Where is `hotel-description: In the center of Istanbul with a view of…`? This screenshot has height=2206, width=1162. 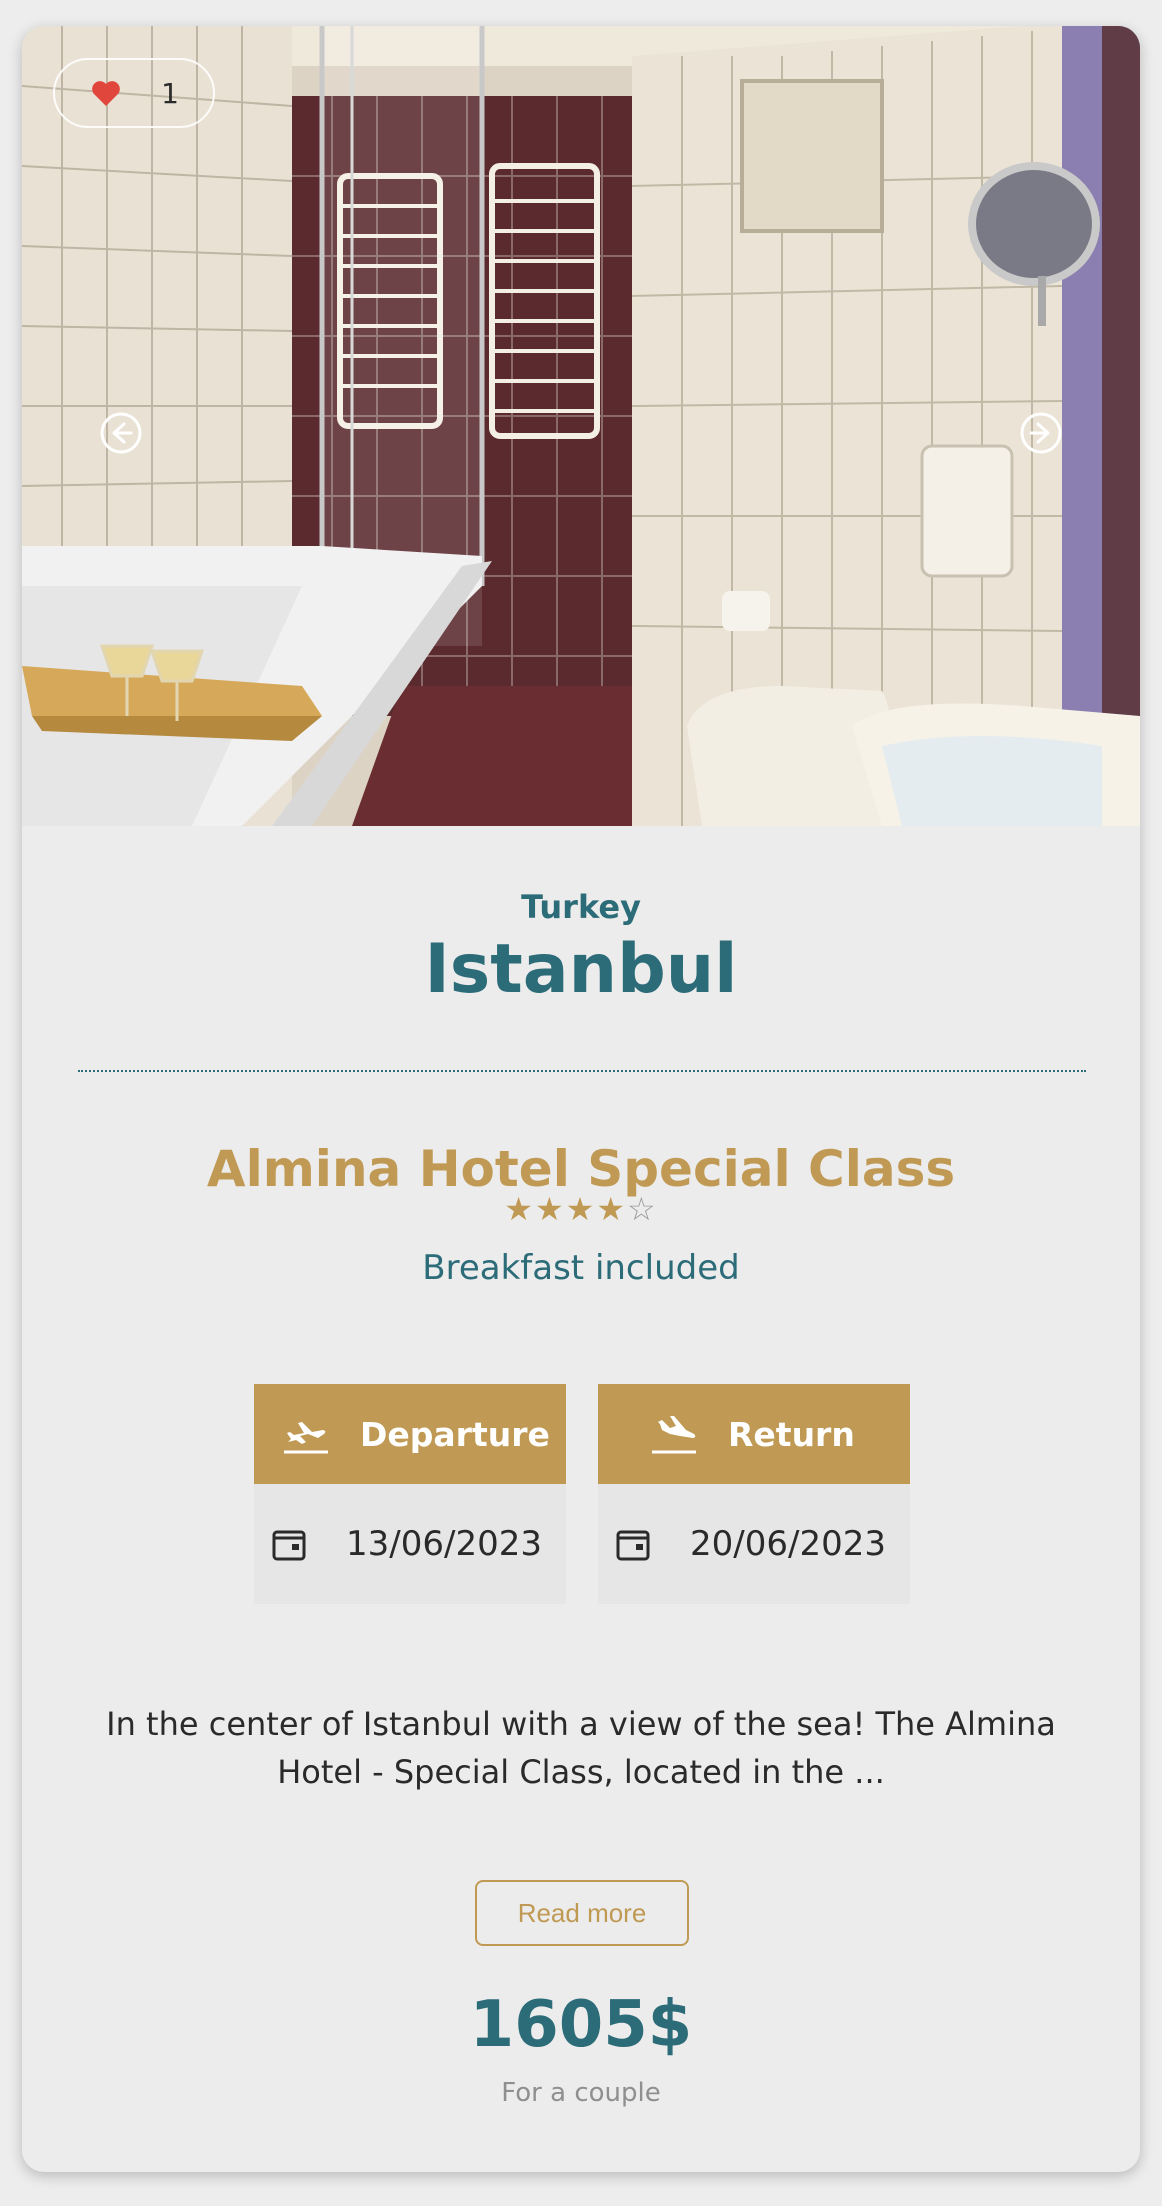 hotel-description: In the center of Istanbul with a view of… is located at coordinates (581, 1748).